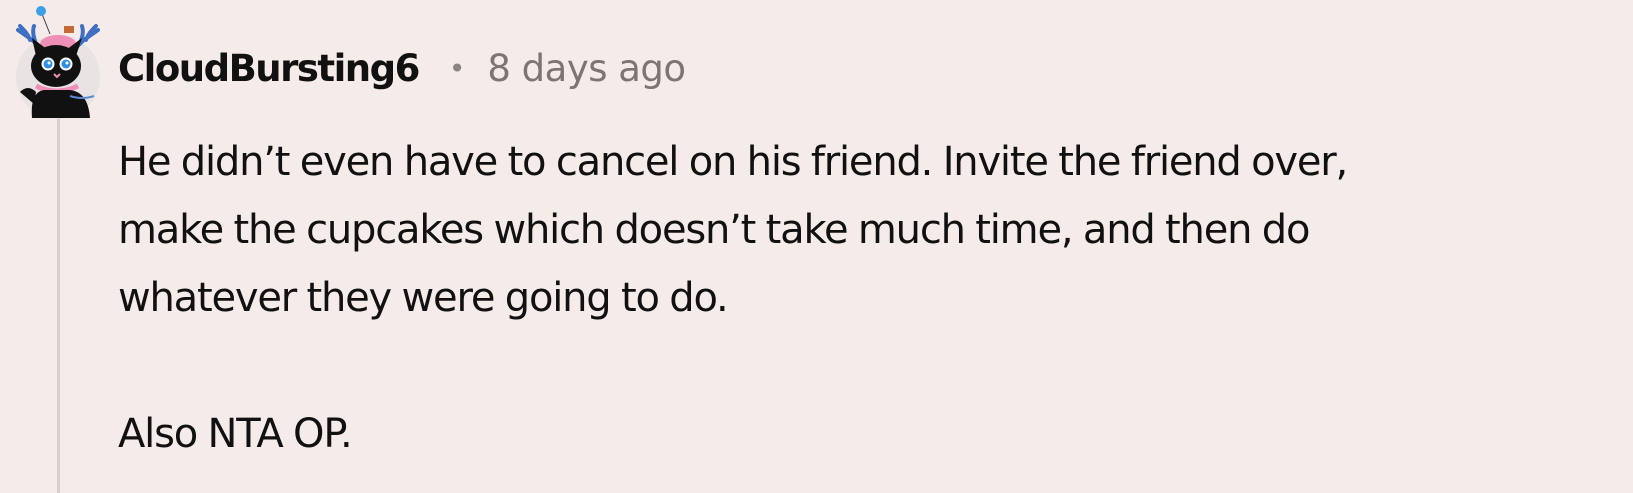 The height and width of the screenshot is (493, 1633). I want to click on avatar, so click(60, 60).